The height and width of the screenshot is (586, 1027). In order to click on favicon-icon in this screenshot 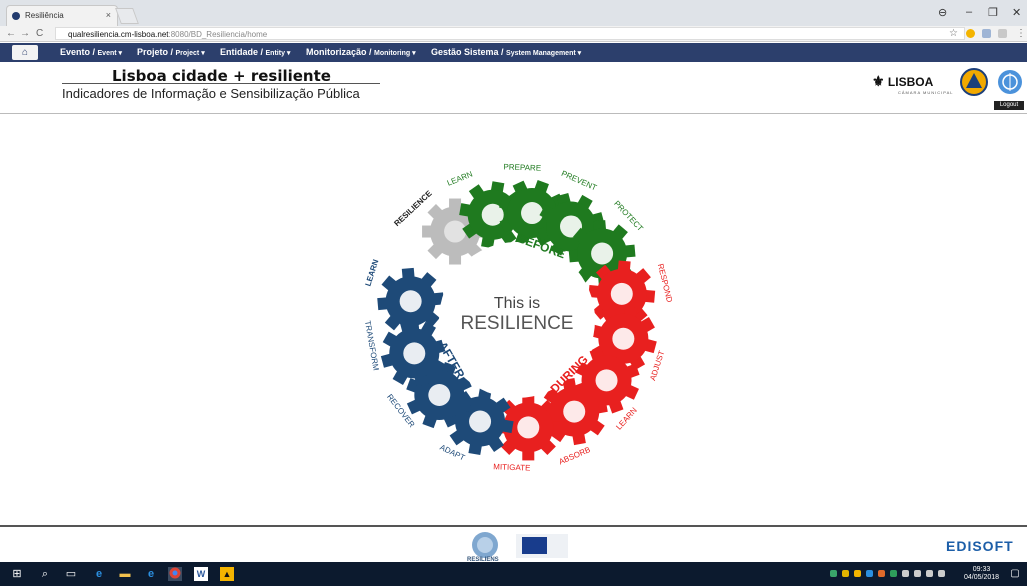, I will do `click(16, 16)`.